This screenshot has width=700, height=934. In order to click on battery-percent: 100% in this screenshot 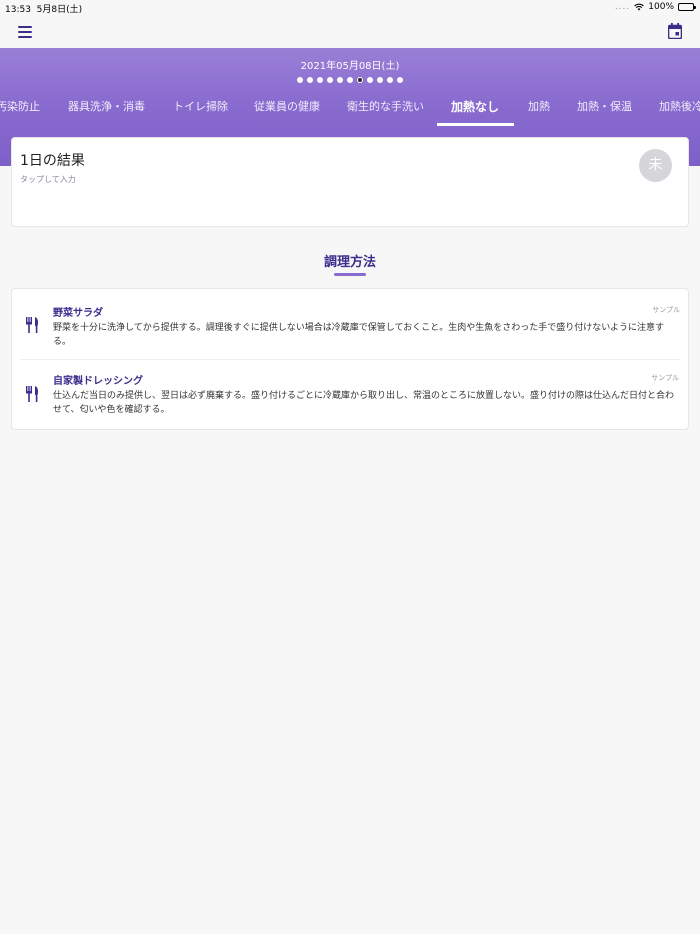, I will do `click(661, 7)`.